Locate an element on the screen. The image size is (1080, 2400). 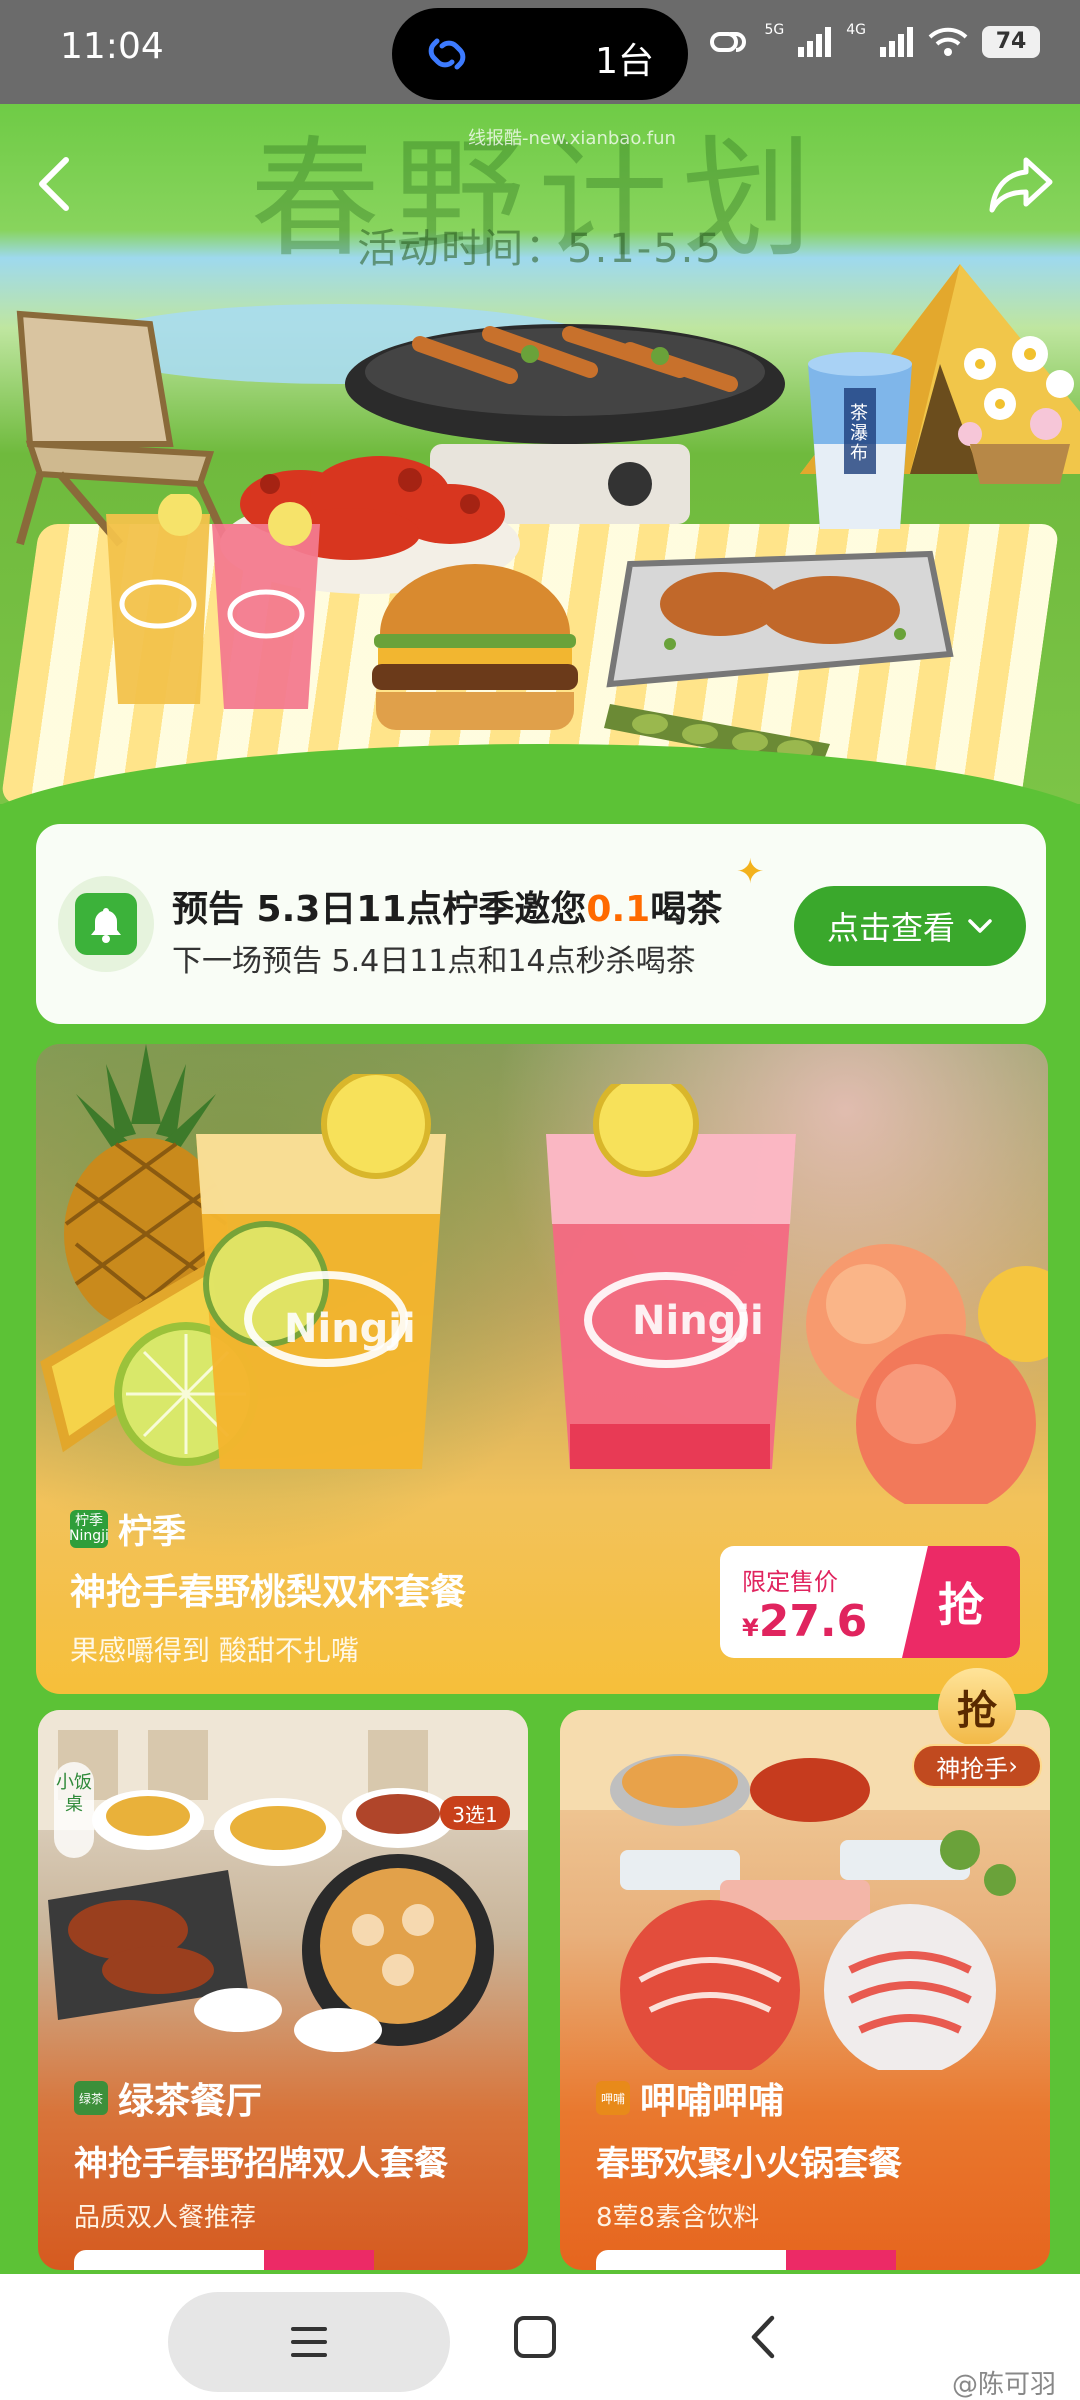
chevron-down-icon is located at coordinates (980, 926).